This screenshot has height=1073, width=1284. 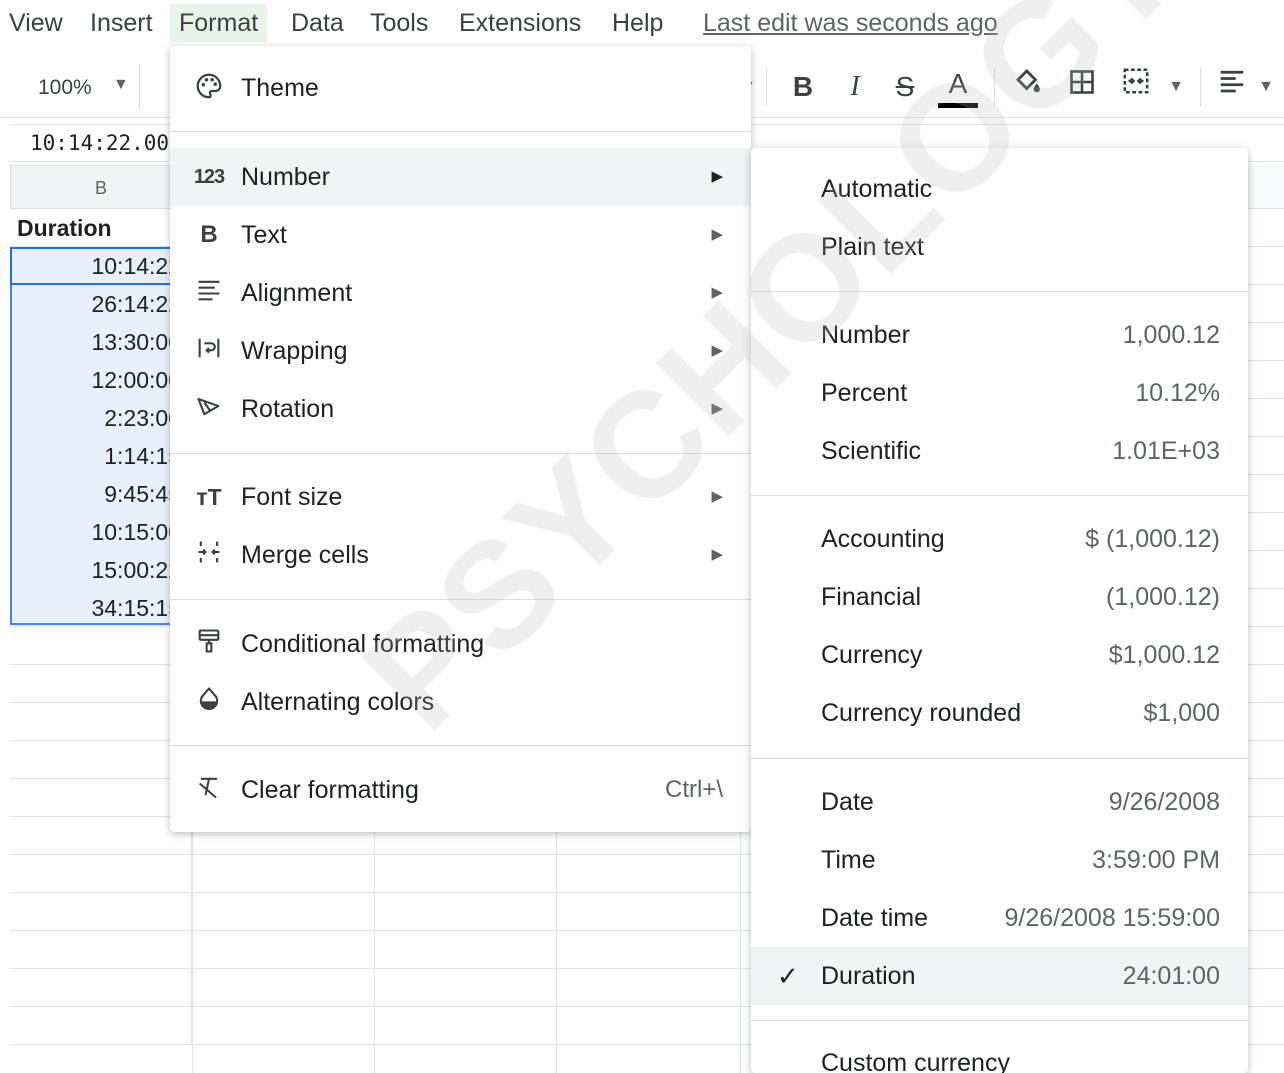 What do you see at coordinates (864, 393) in the screenshot?
I see `menu-item-label: Percent` at bounding box center [864, 393].